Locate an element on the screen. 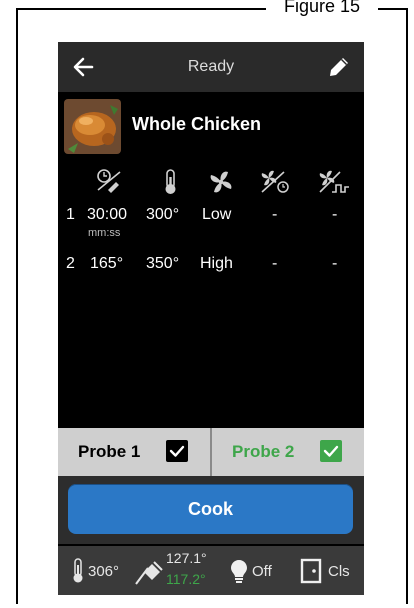 The width and height of the screenshot is (414, 608). figure-label: Figure 15 is located at coordinates (322, 8).